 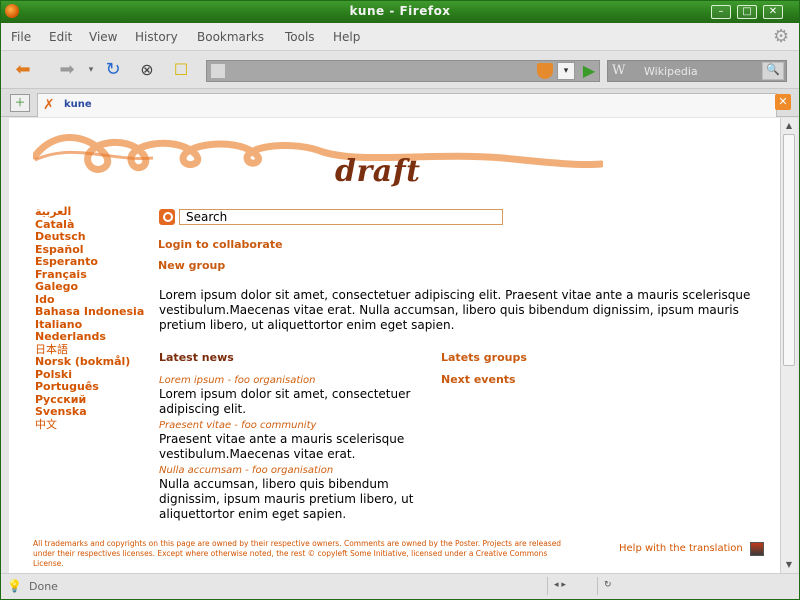 What do you see at coordinates (378, 171) in the screenshot?
I see `logo-draft-text: draft` at bounding box center [378, 171].